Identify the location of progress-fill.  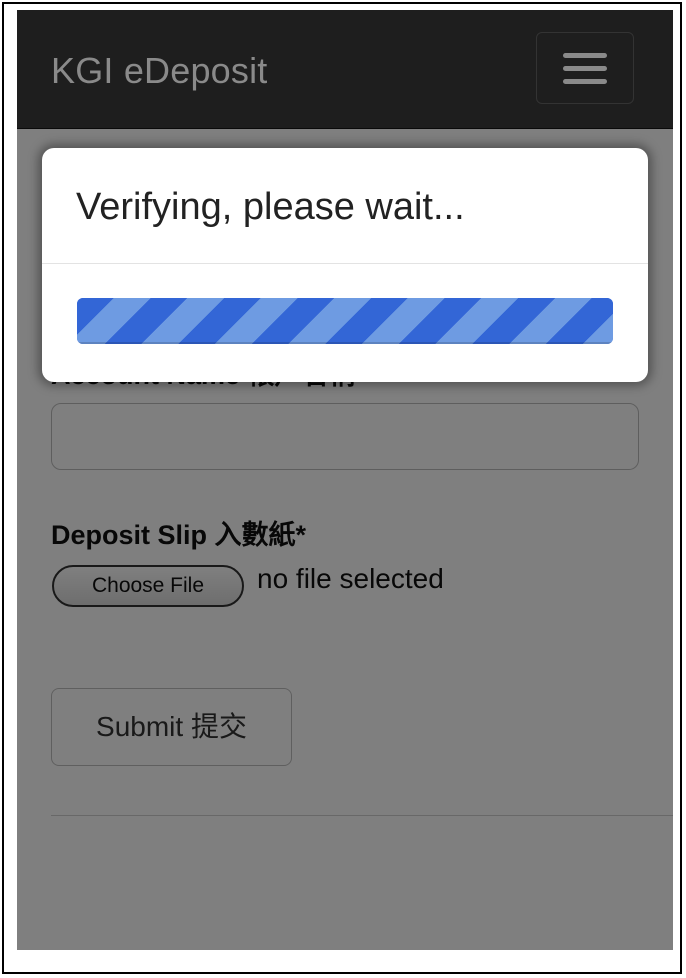
(345, 321).